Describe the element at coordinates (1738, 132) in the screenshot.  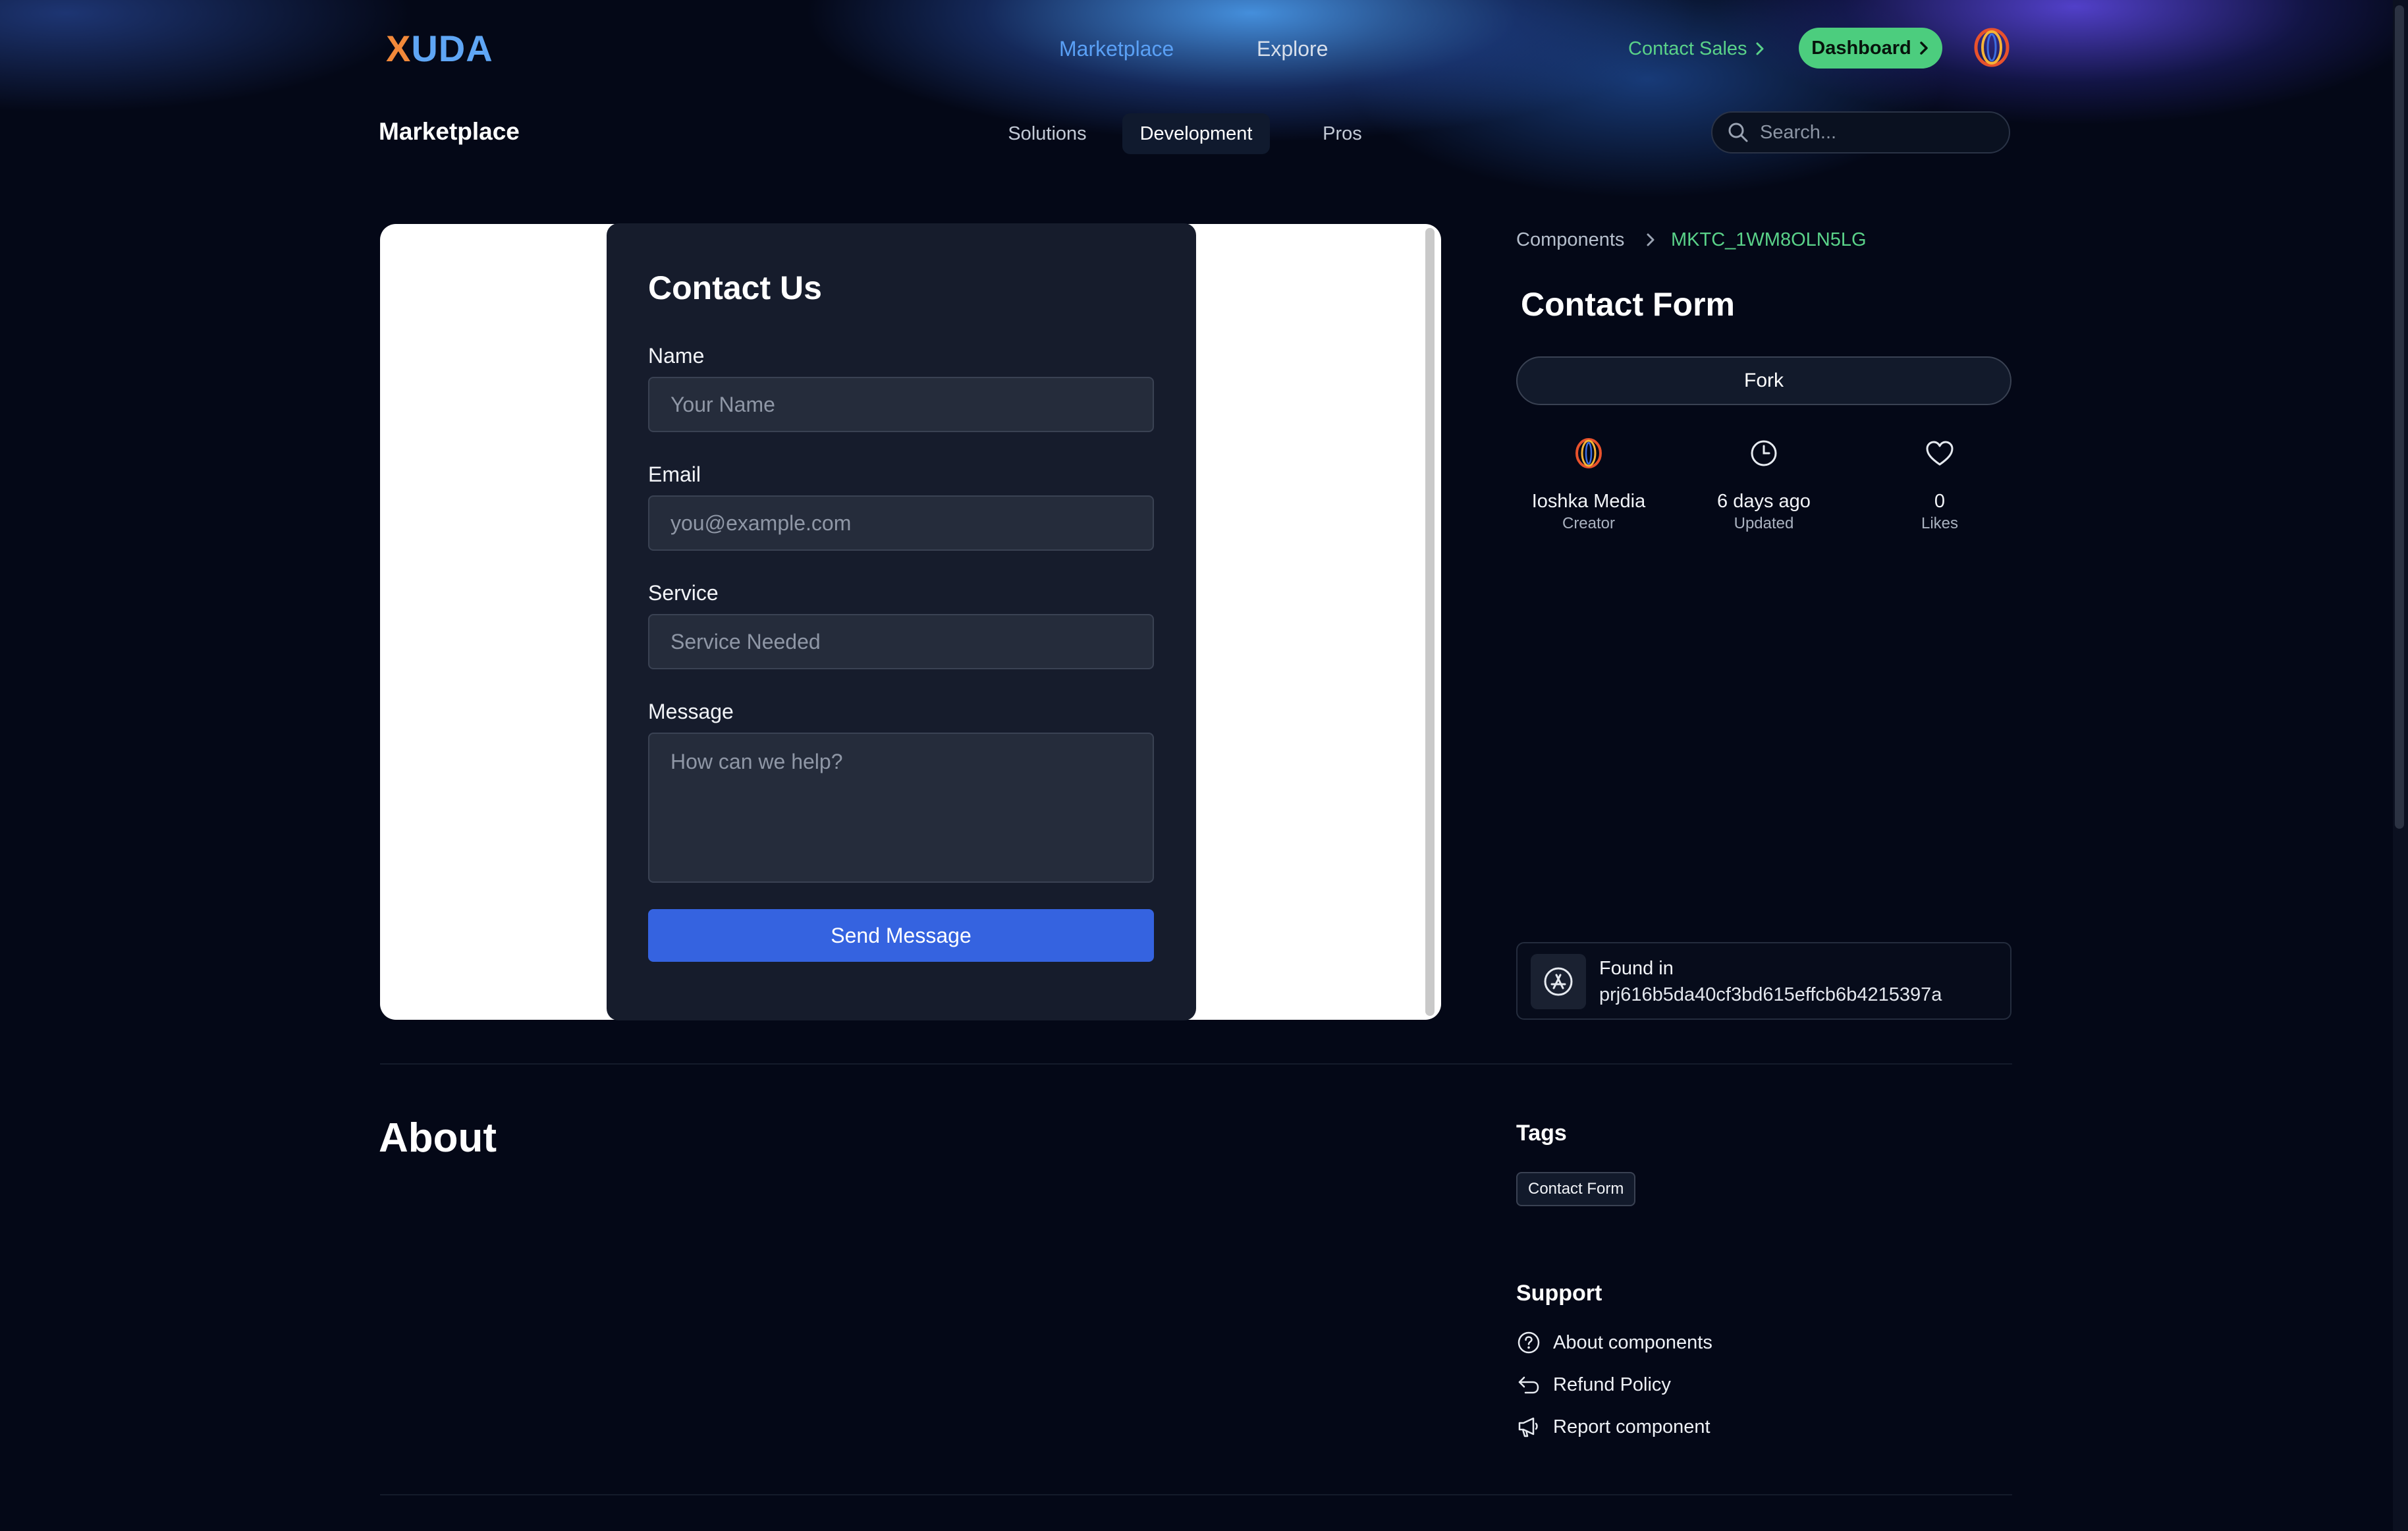
I see `search-icon` at that location.